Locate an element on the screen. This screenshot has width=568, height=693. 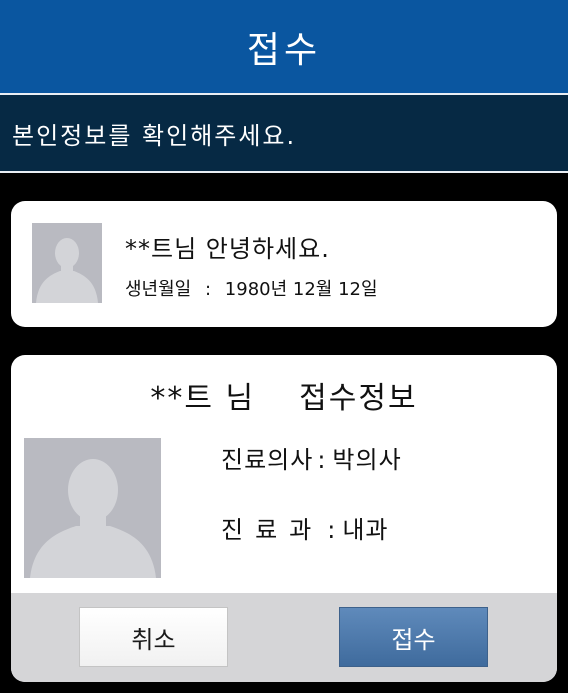
notice-text: 본인정보를 확인해주세요. is located at coordinates (154, 135).